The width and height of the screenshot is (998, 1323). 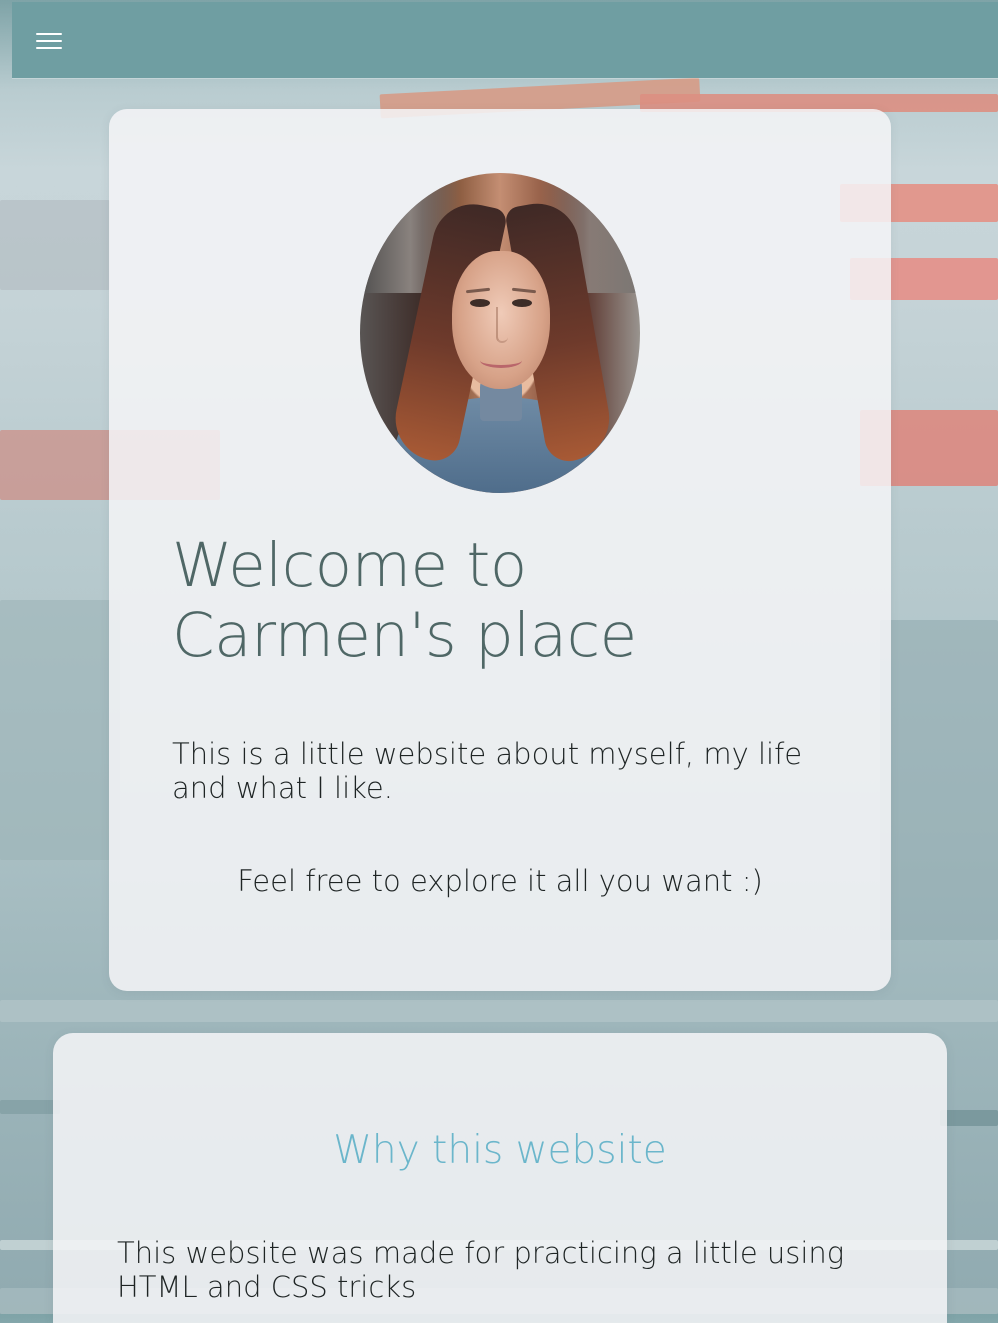 I want to click on profile-photo, so click(x=500, y=333).